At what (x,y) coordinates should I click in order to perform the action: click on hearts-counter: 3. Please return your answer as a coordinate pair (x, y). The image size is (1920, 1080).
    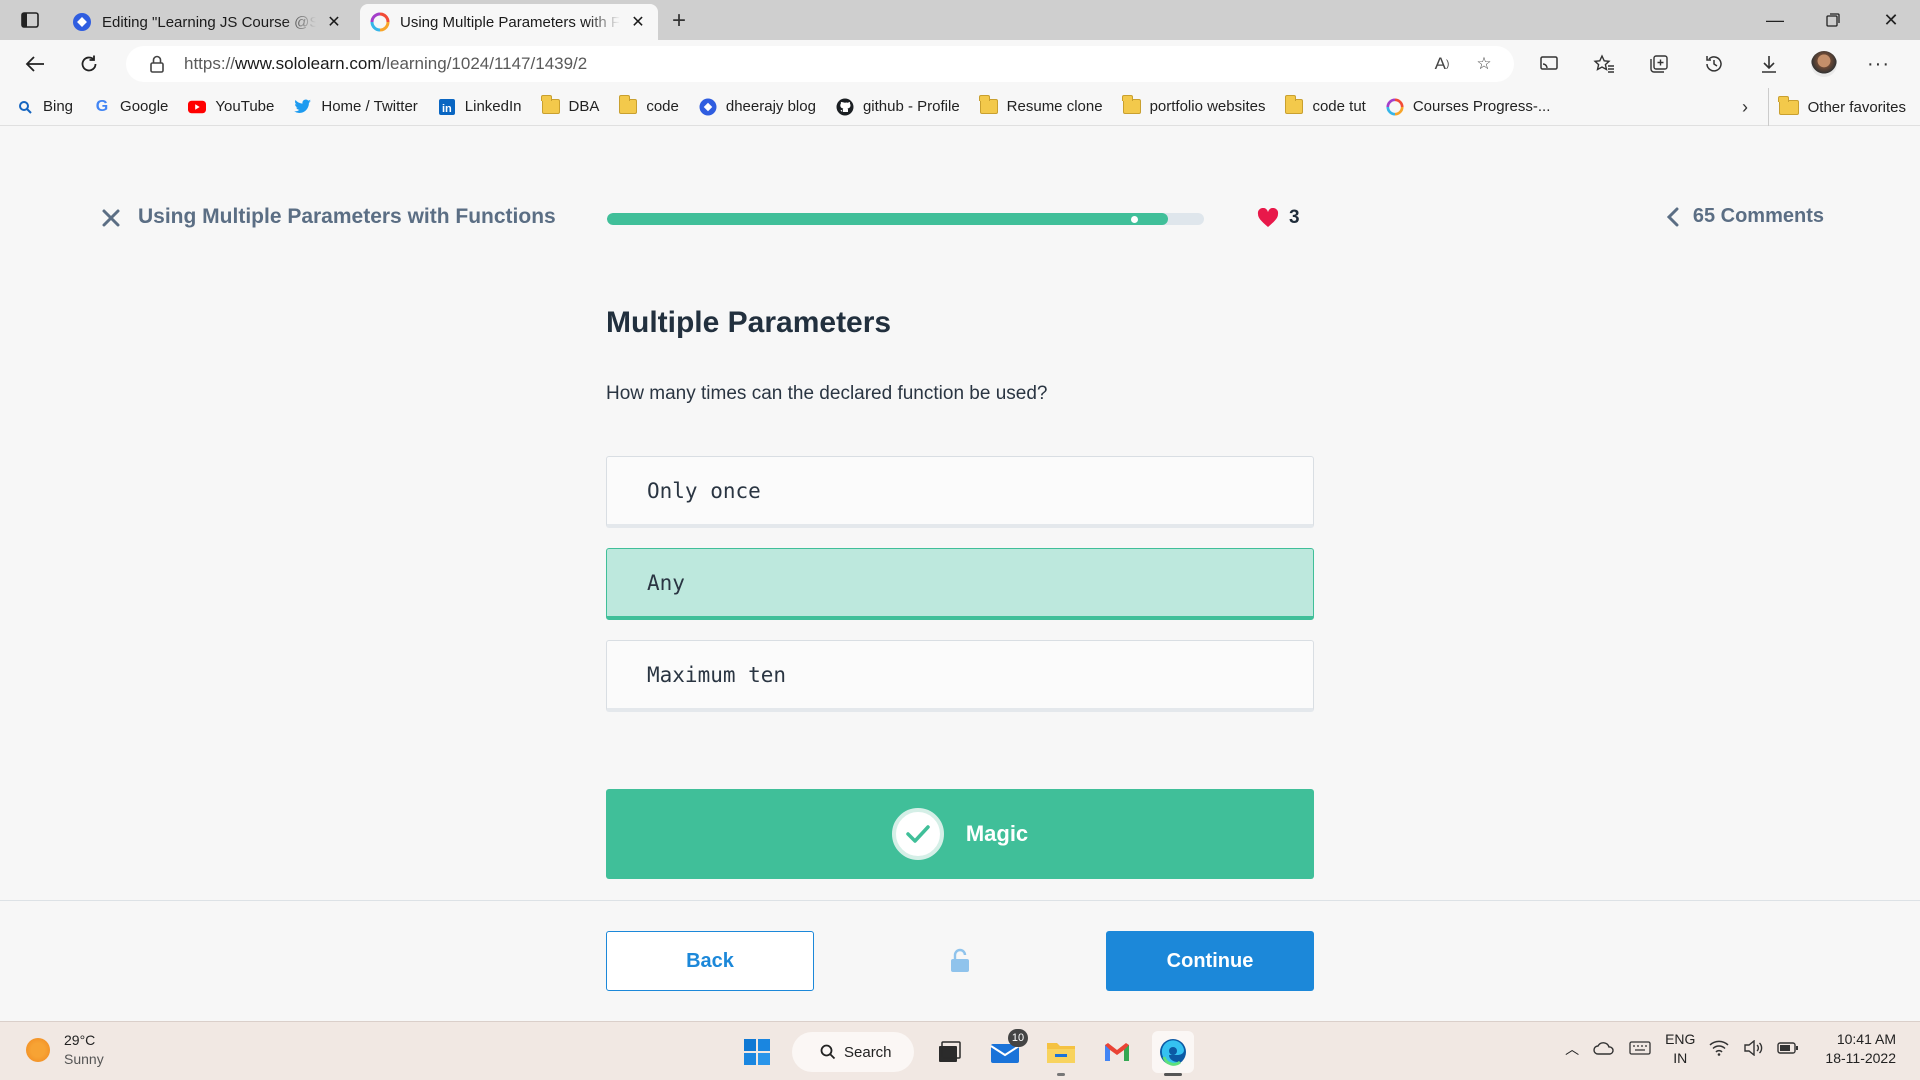
    Looking at the image, I should click on (1278, 218).